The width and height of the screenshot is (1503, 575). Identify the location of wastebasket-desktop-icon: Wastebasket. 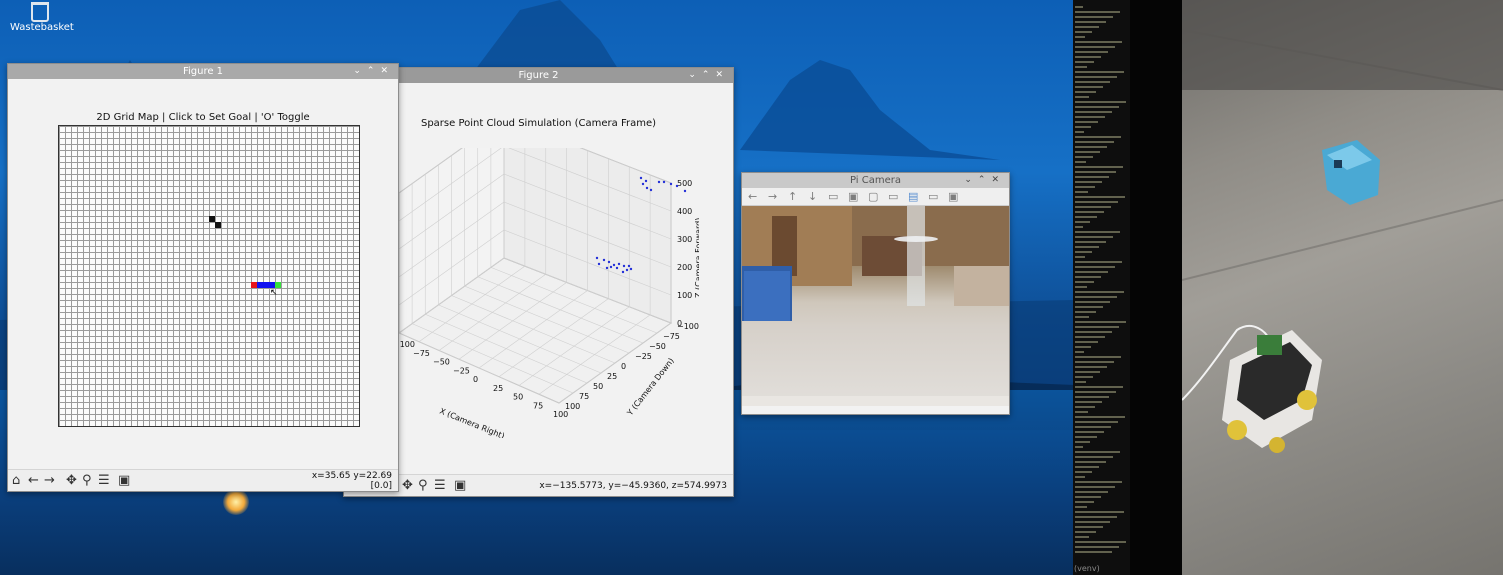
(42, 17).